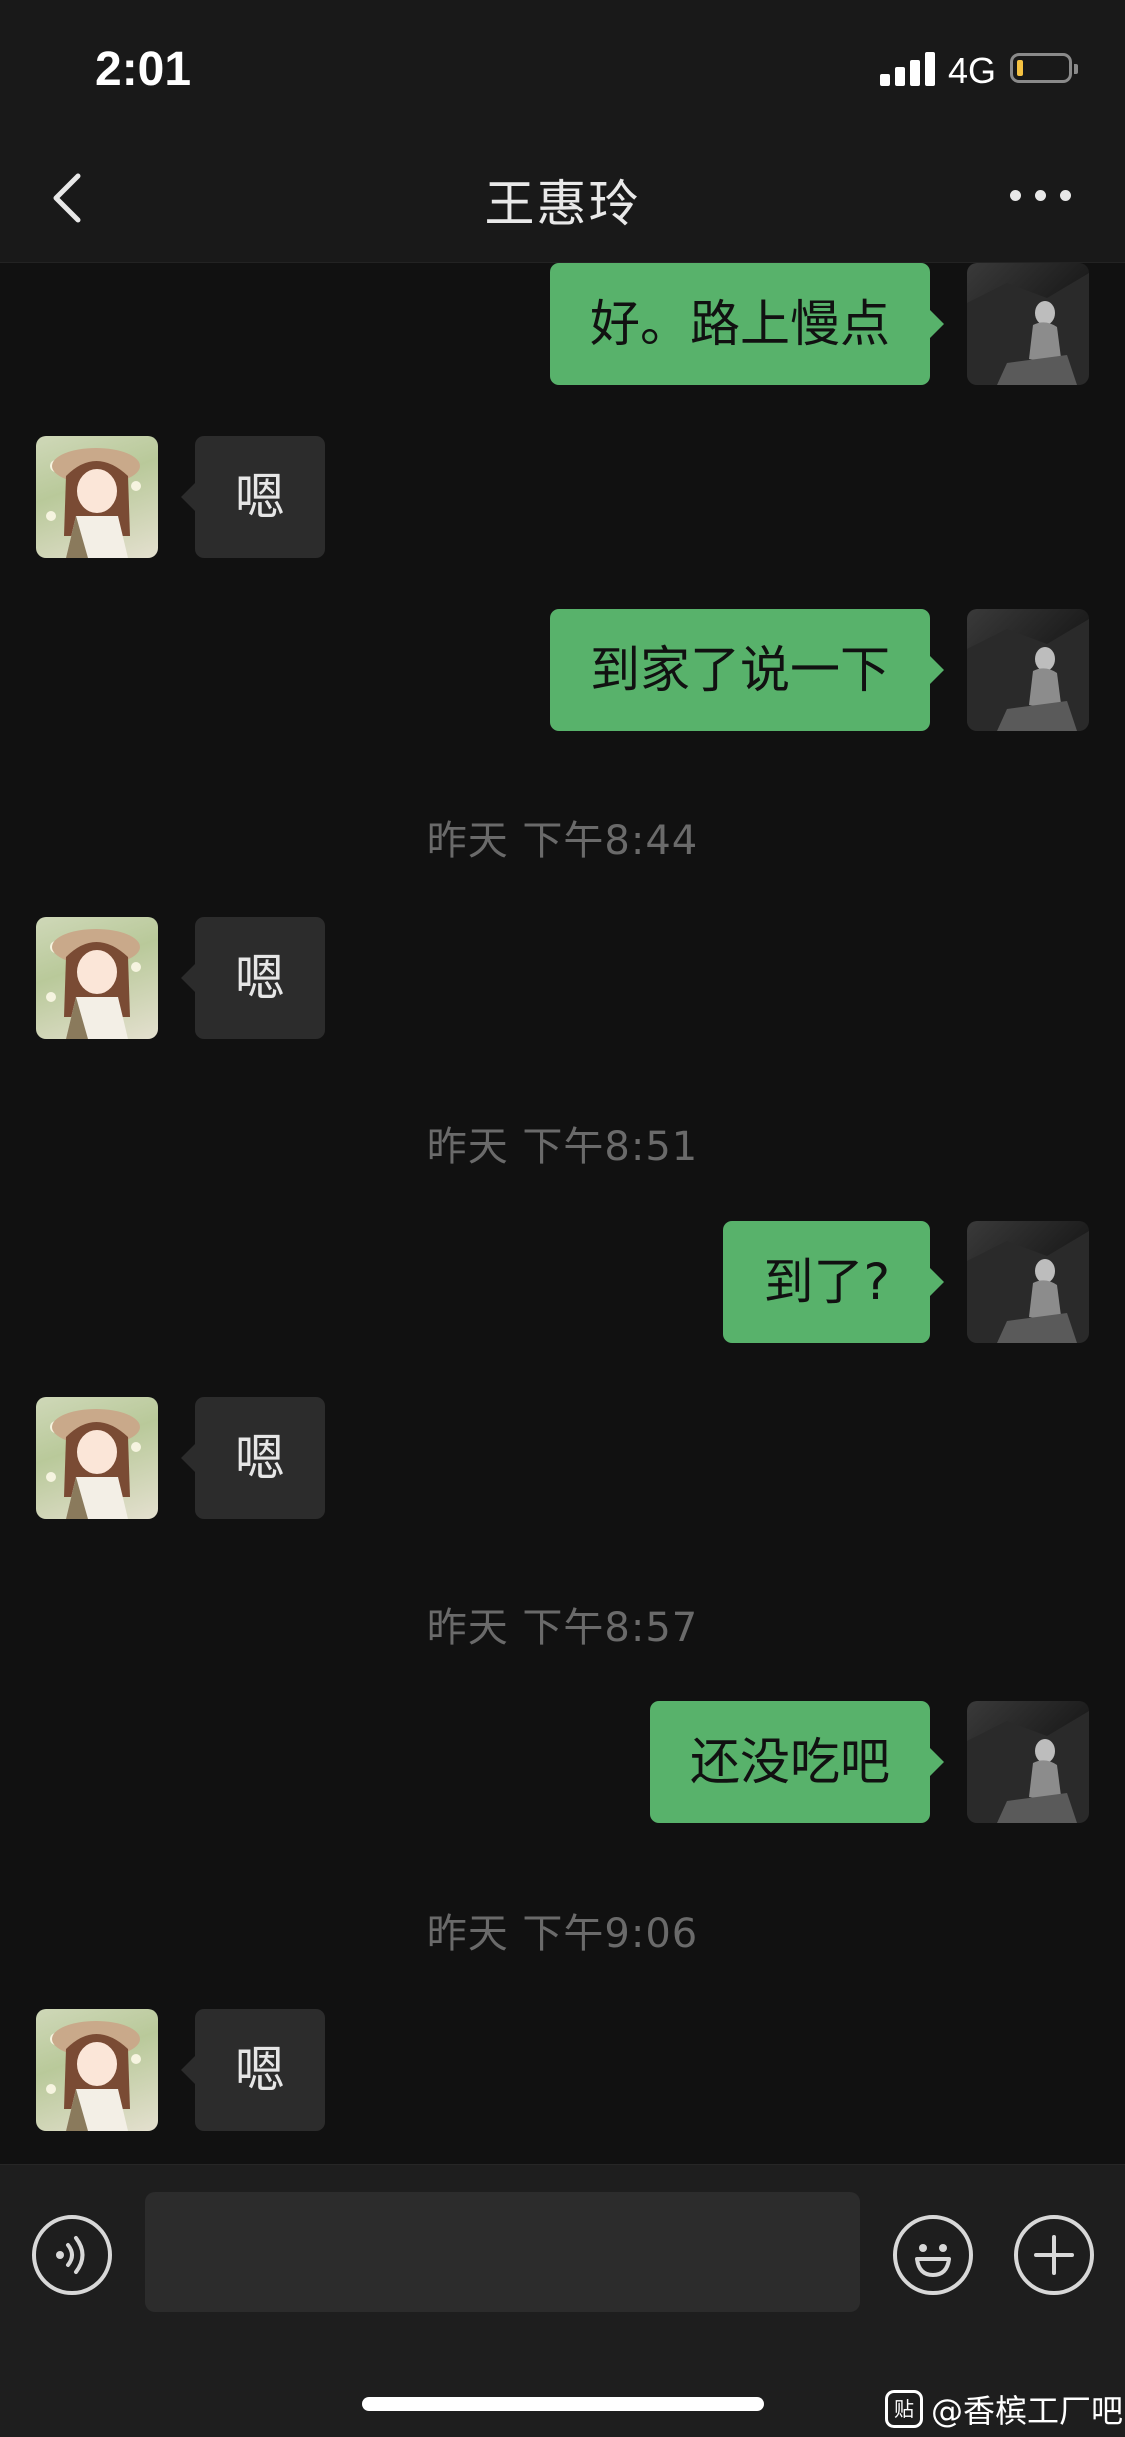  Describe the element at coordinates (562, 1147) in the screenshot. I see `message-timestamp: 昨天 下午8:51` at that location.